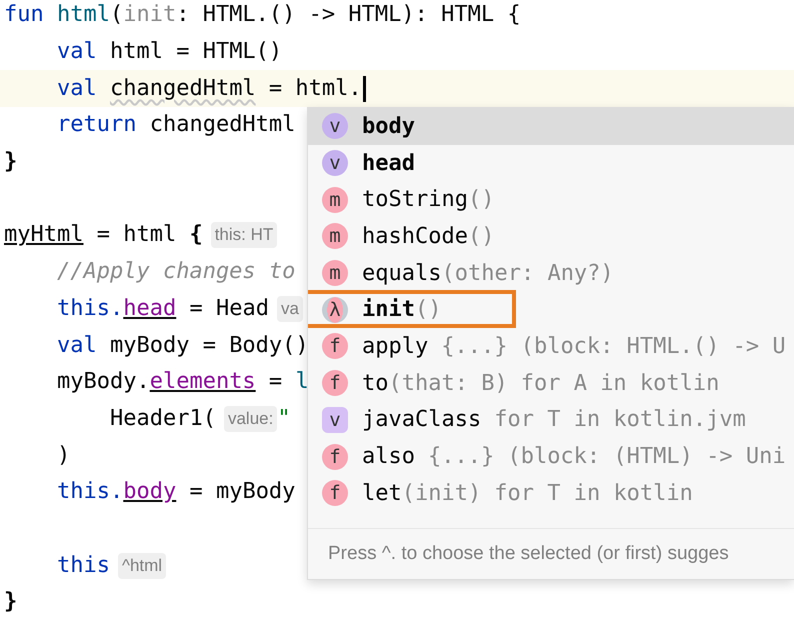 The height and width of the screenshot is (634, 794). Describe the element at coordinates (315, 88) in the screenshot. I see `code-text: = html.` at that location.